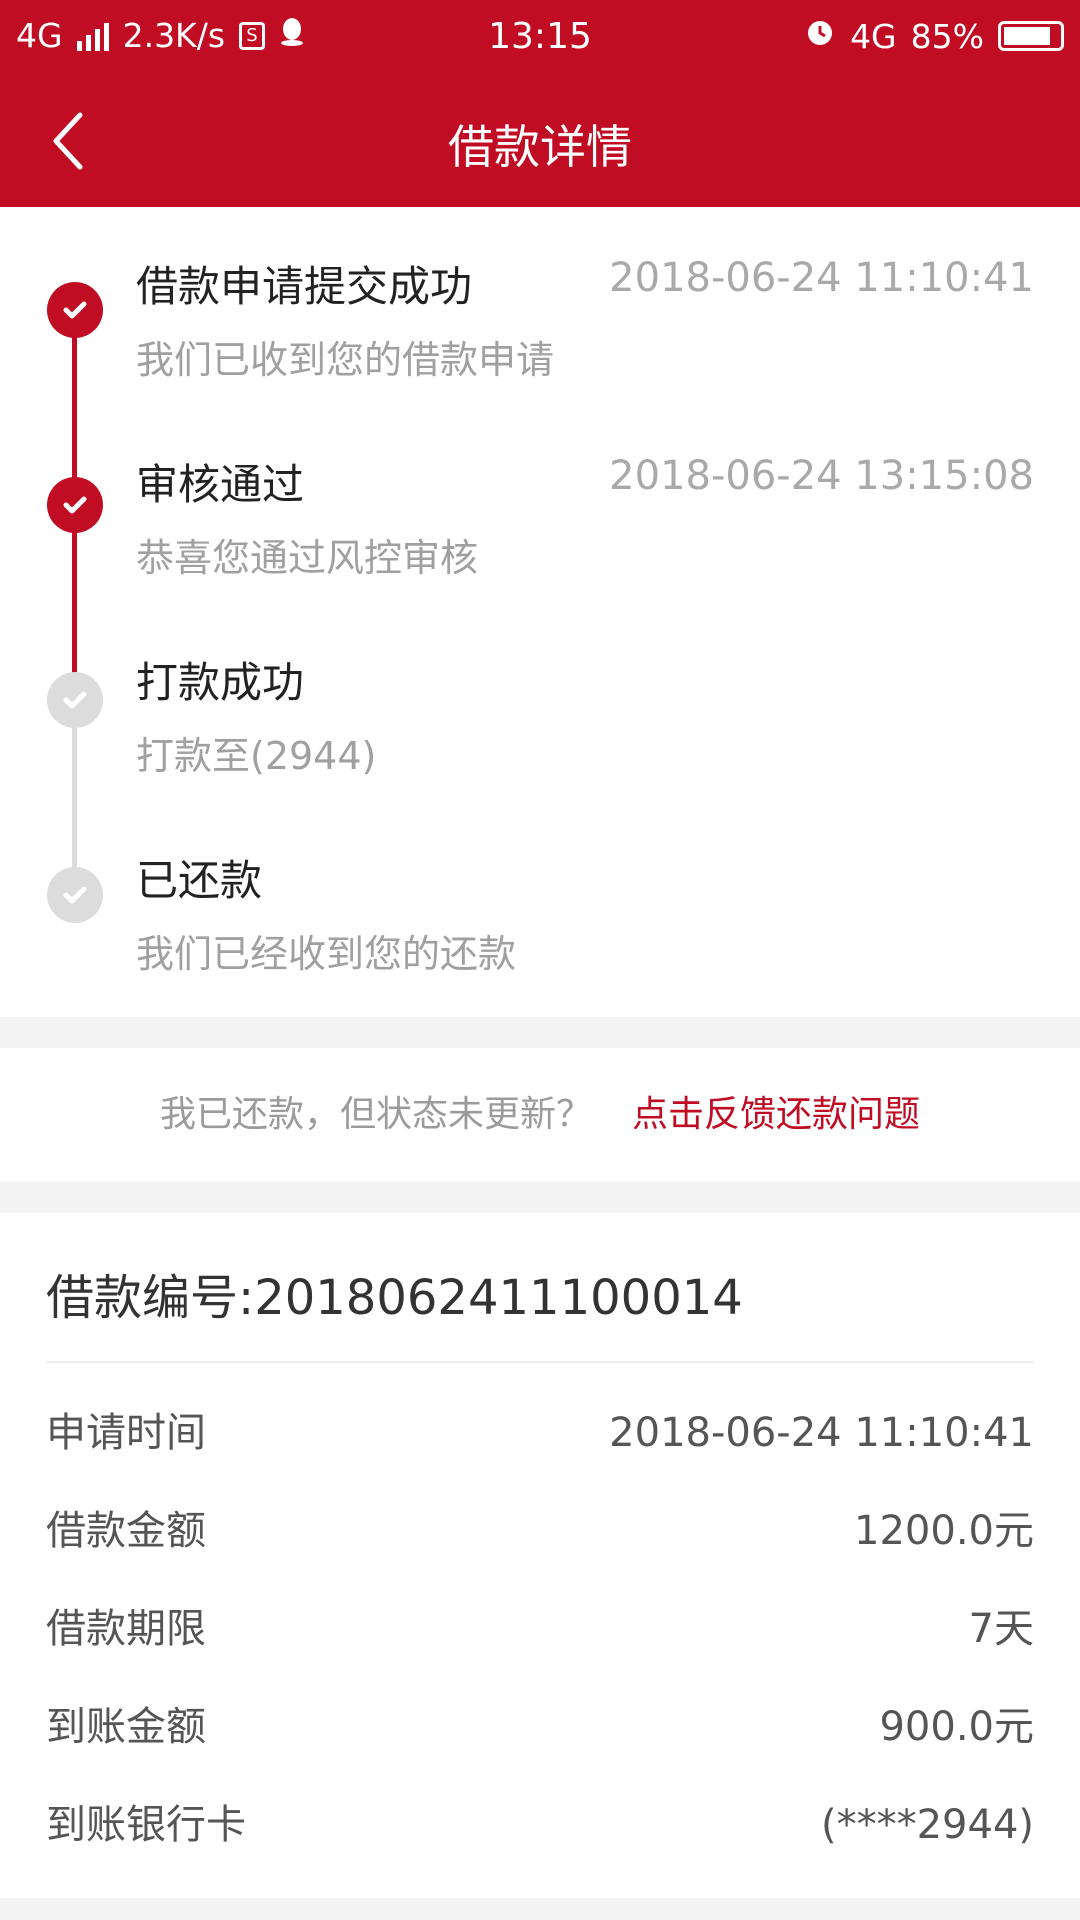  Describe the element at coordinates (540, 1362) in the screenshot. I see `divider` at that location.